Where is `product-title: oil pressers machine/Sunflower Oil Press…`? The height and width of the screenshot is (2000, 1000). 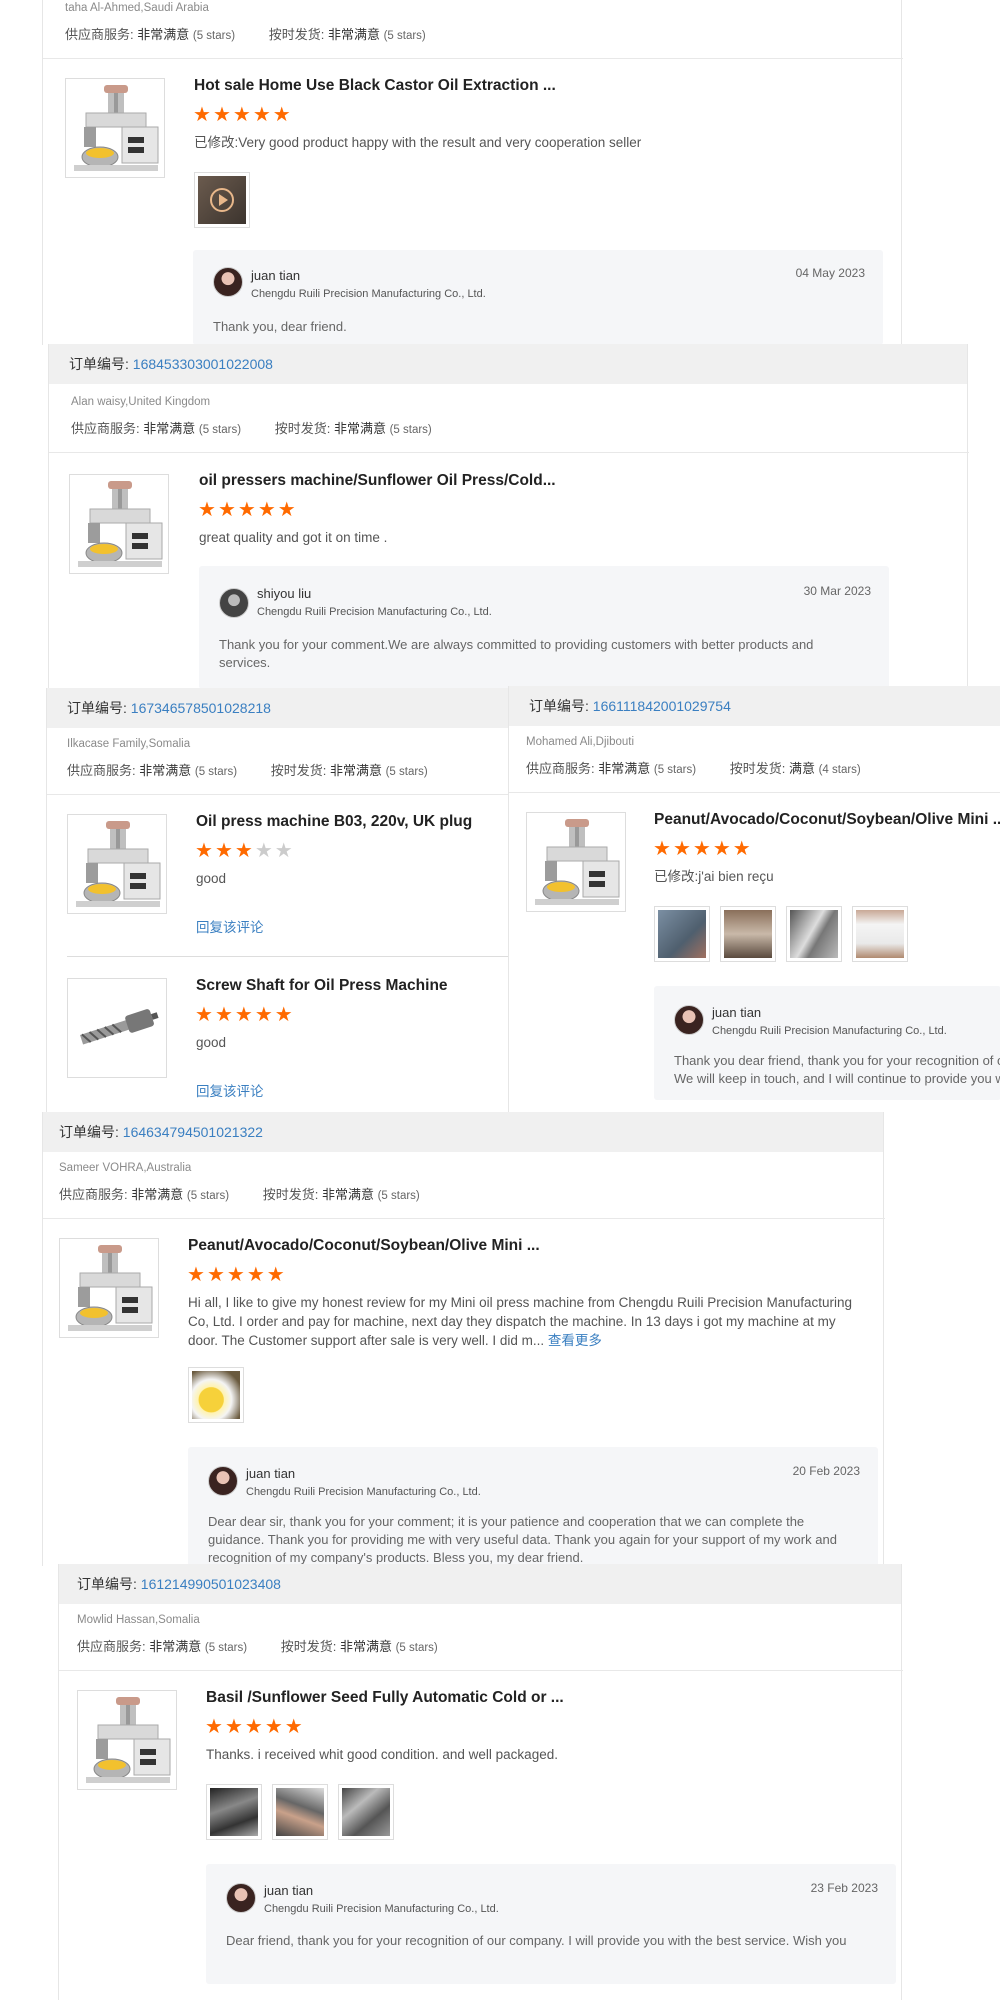
product-title: oil pressers machine/Sunflower Oil Press… is located at coordinates (409, 481).